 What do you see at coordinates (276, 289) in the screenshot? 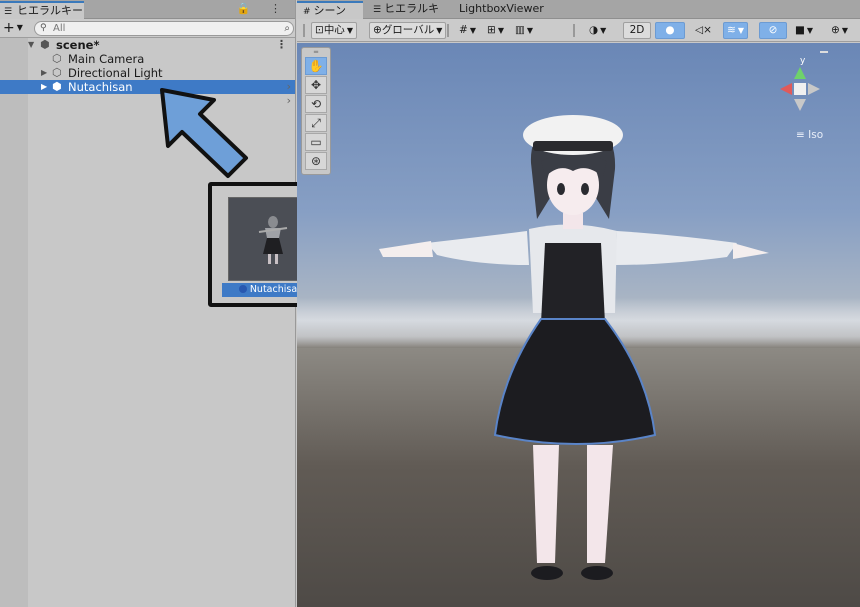
I see `preview-label-text: Nutachisan` at bounding box center [276, 289].